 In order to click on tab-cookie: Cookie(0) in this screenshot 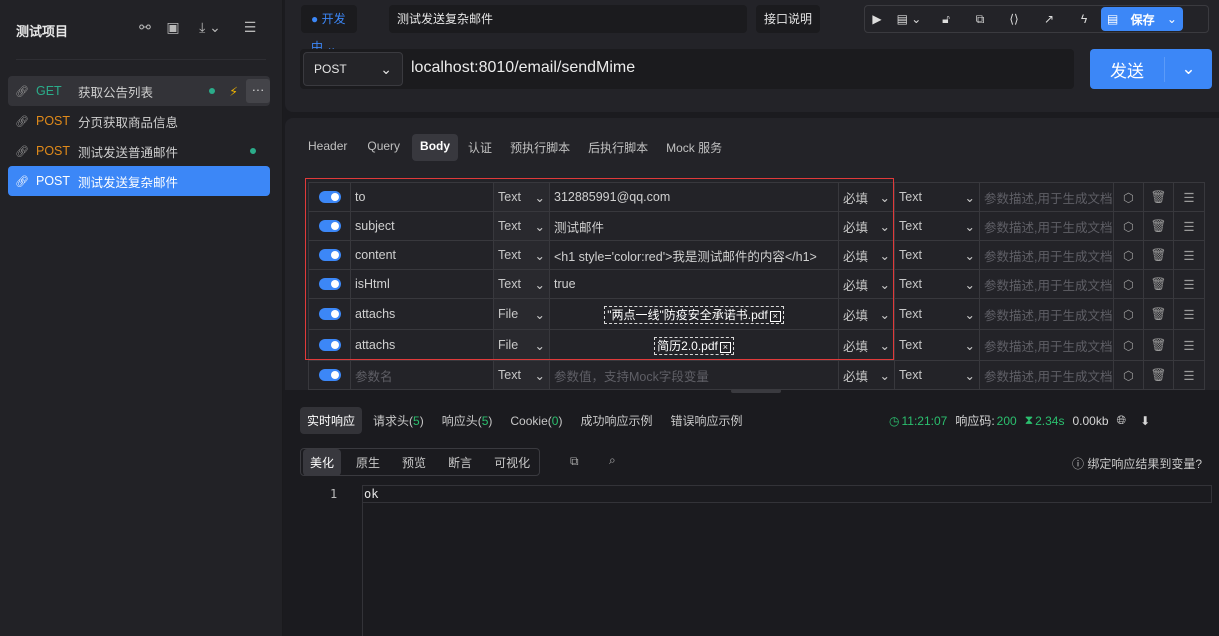, I will do `click(536, 421)`.